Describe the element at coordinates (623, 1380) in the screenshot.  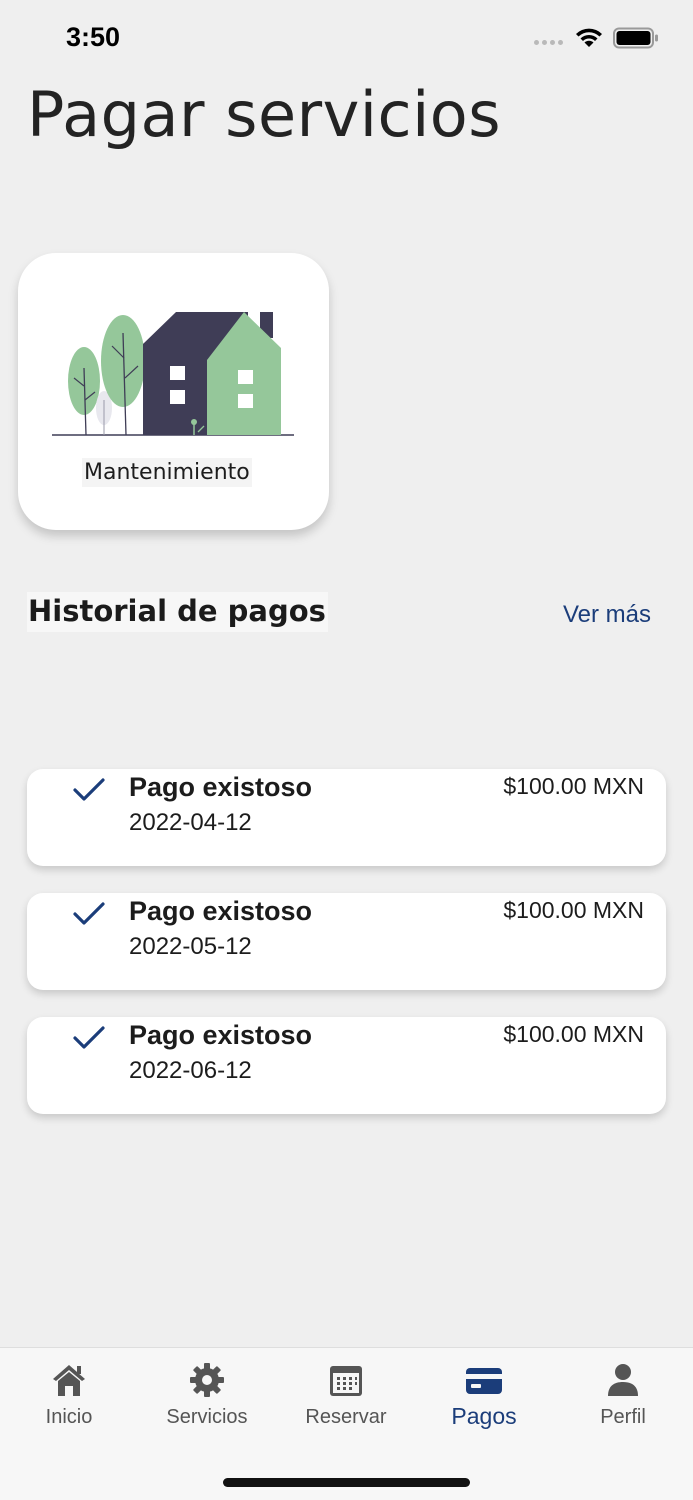
I see `person-icon` at that location.